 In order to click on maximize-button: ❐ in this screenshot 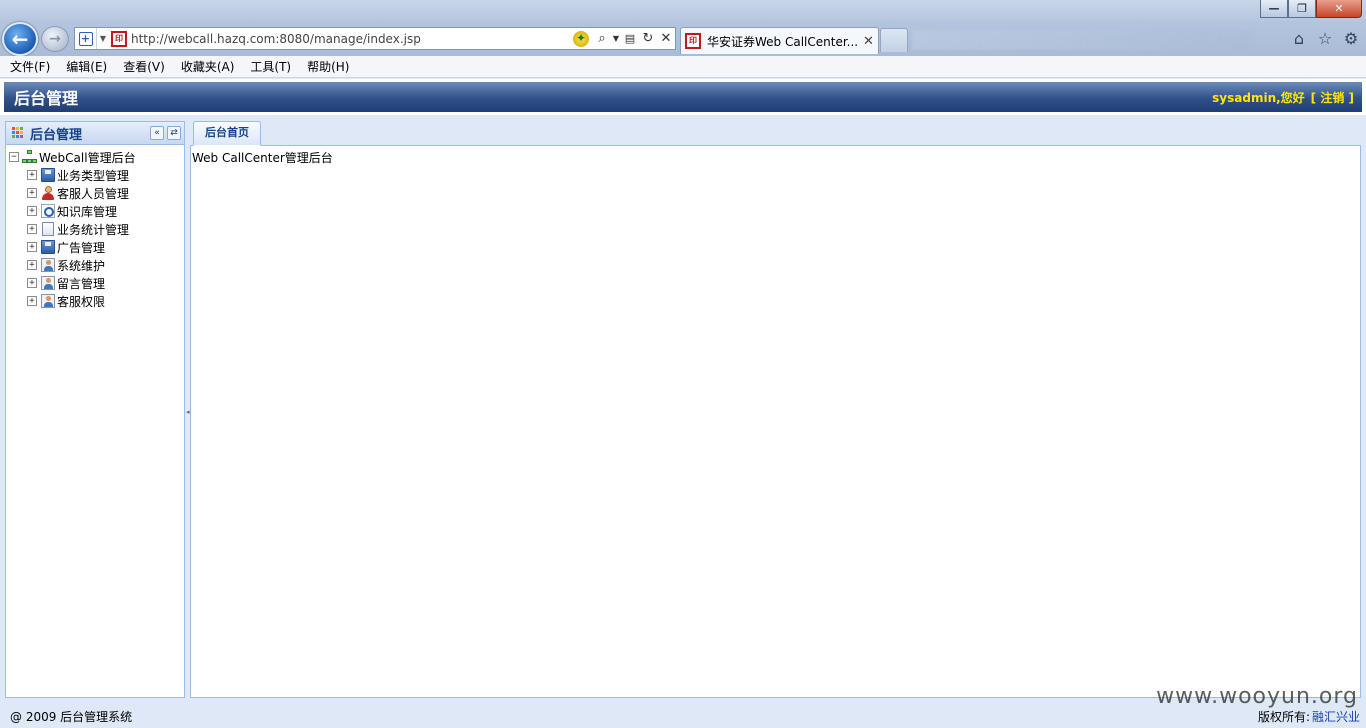, I will do `click(1302, 9)`.